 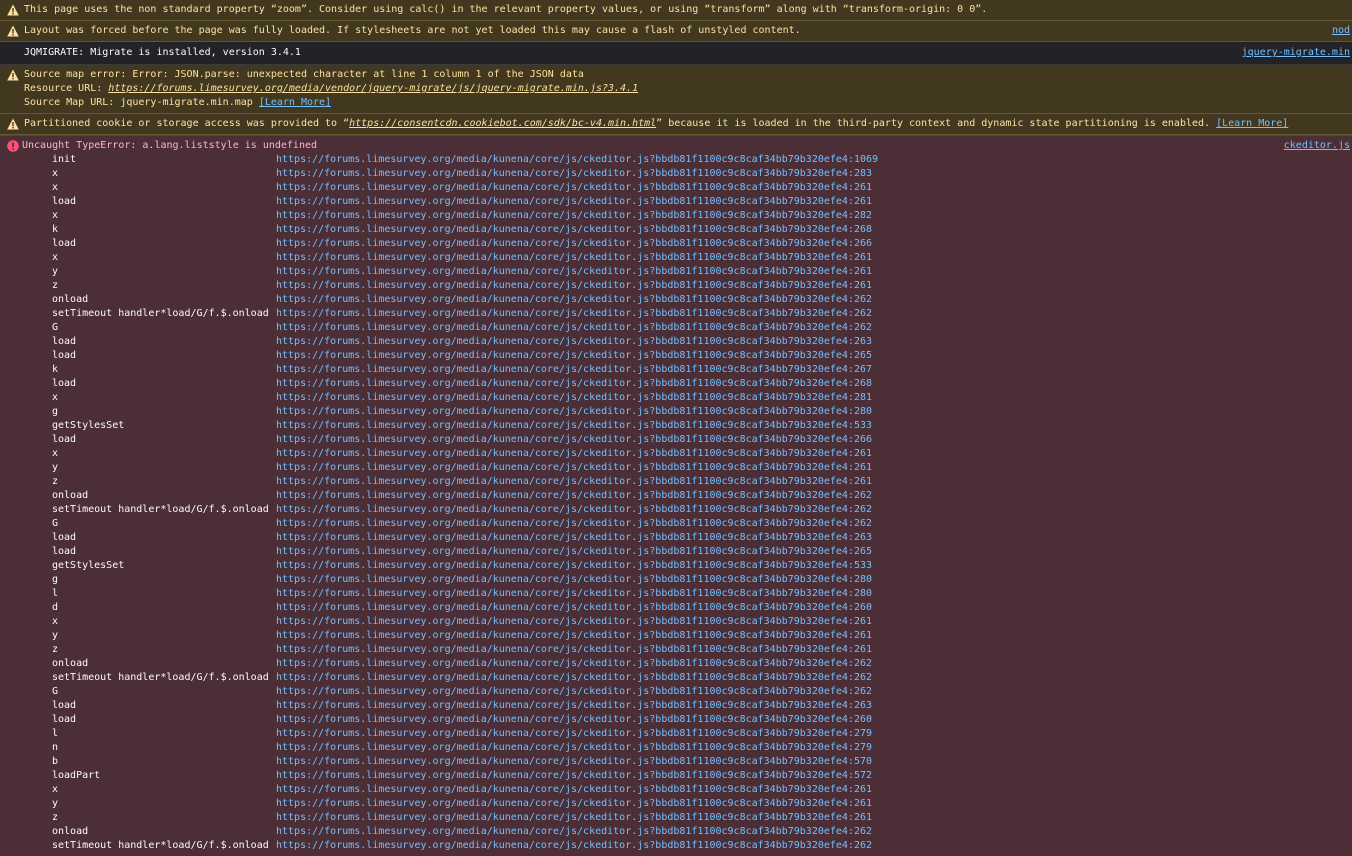 What do you see at coordinates (1296, 53) in the screenshot?
I see `message-source-link: jquery-migrate.min` at bounding box center [1296, 53].